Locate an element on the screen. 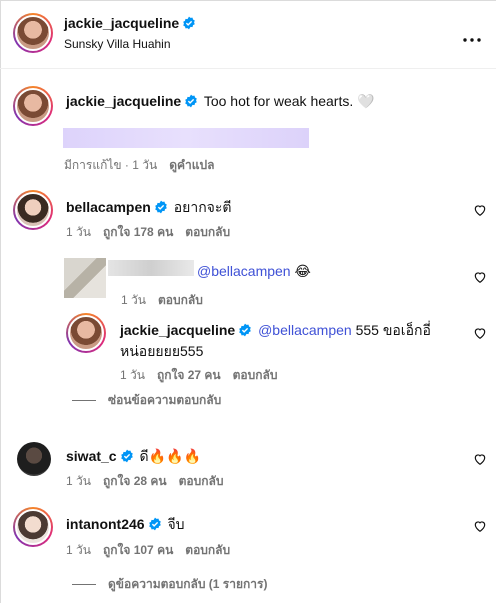 Image resolution: width=496 pixels, height=603 pixels. post-location: Sunsky Villa Huahin is located at coordinates (117, 44).